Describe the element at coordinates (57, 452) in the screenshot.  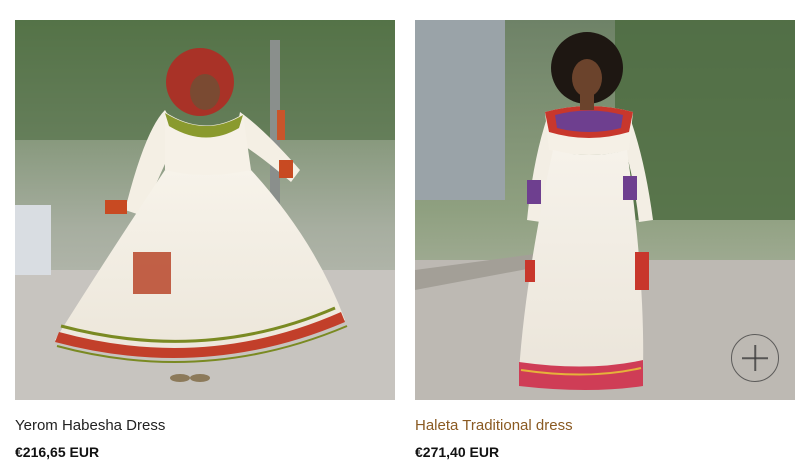
I see `product-price: €216,65 EUR` at that location.